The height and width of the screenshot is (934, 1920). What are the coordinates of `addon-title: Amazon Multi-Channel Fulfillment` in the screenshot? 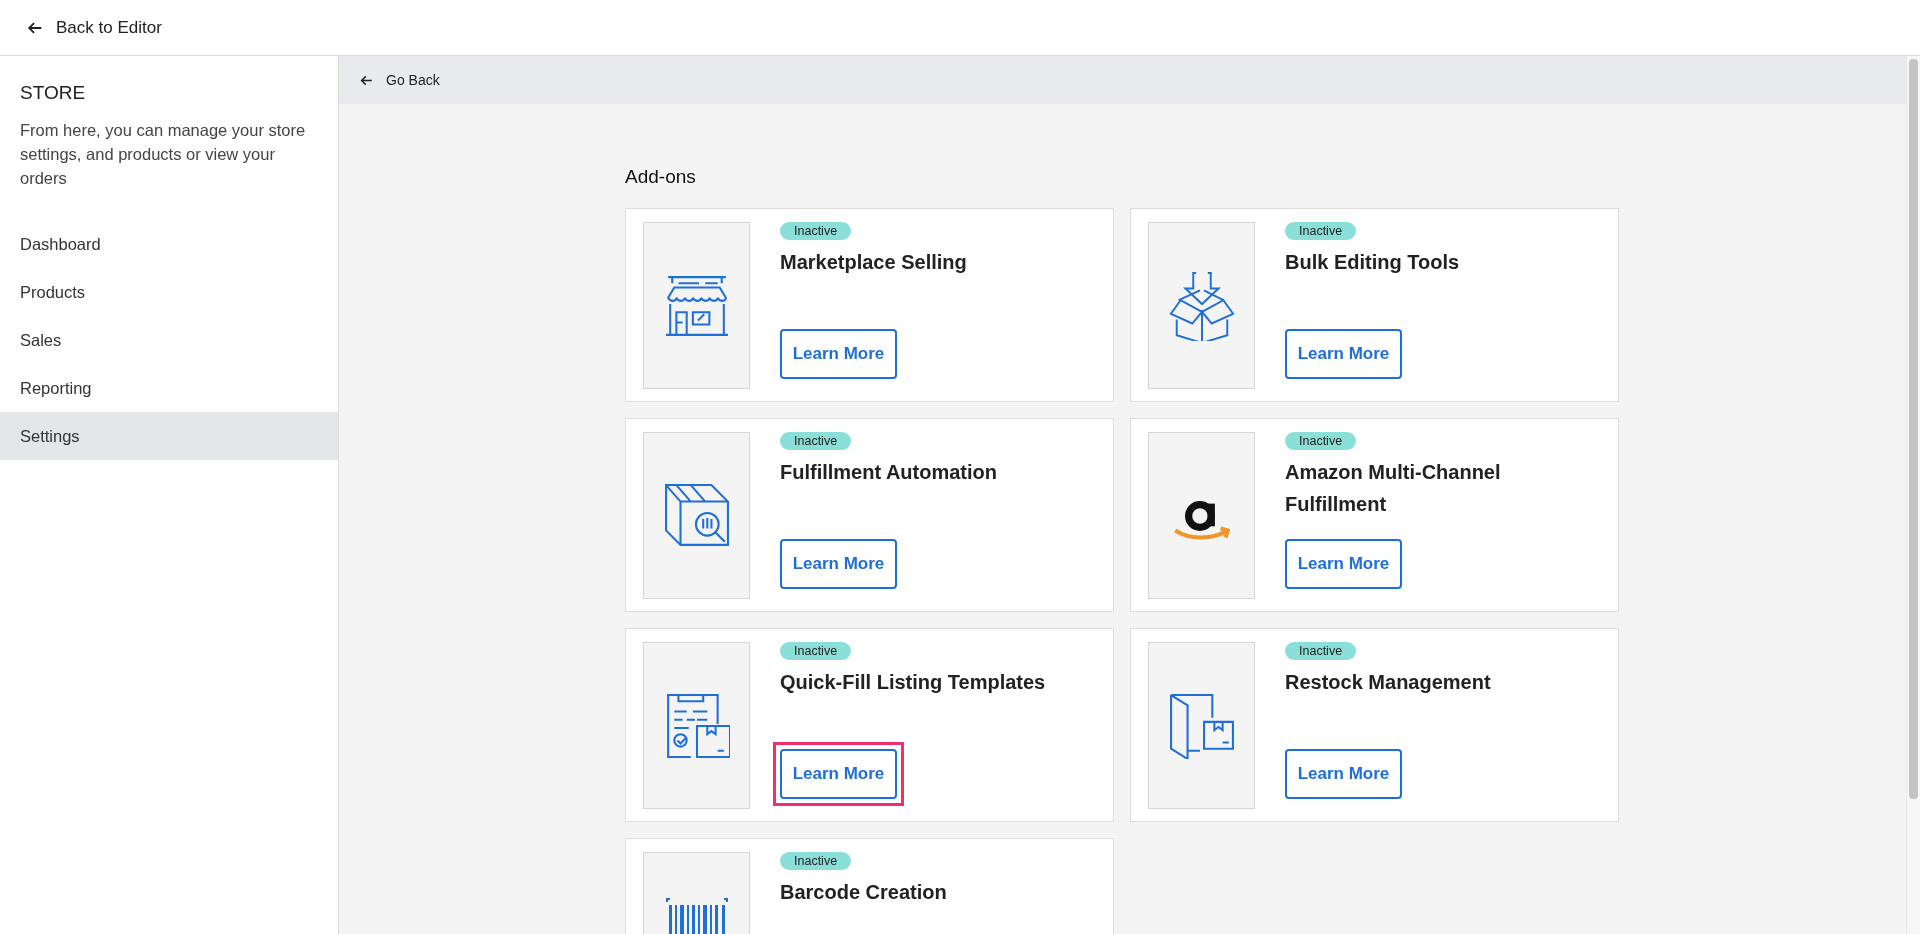 It's located at (1393, 488).